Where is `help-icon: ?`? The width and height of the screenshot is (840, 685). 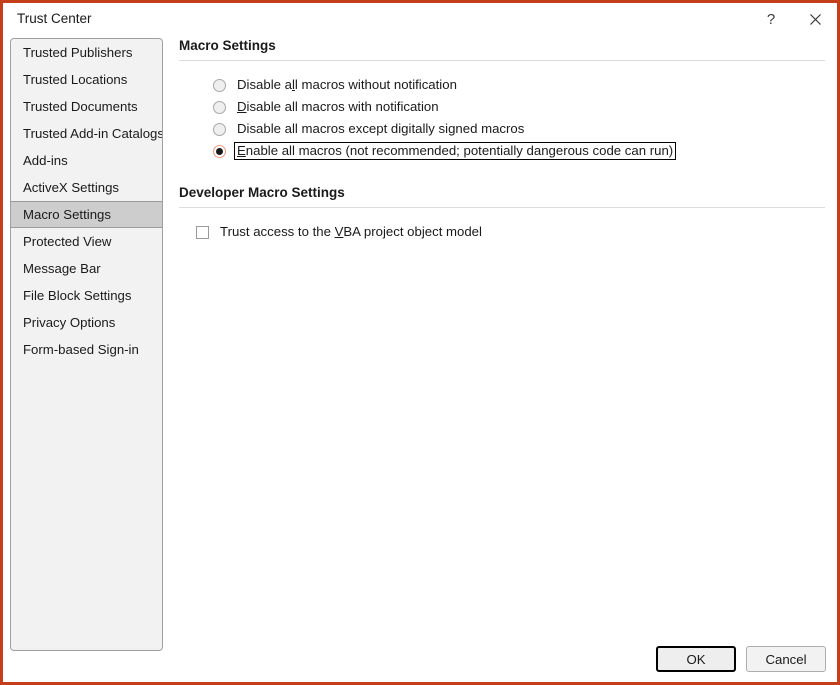
help-icon: ? is located at coordinates (771, 19).